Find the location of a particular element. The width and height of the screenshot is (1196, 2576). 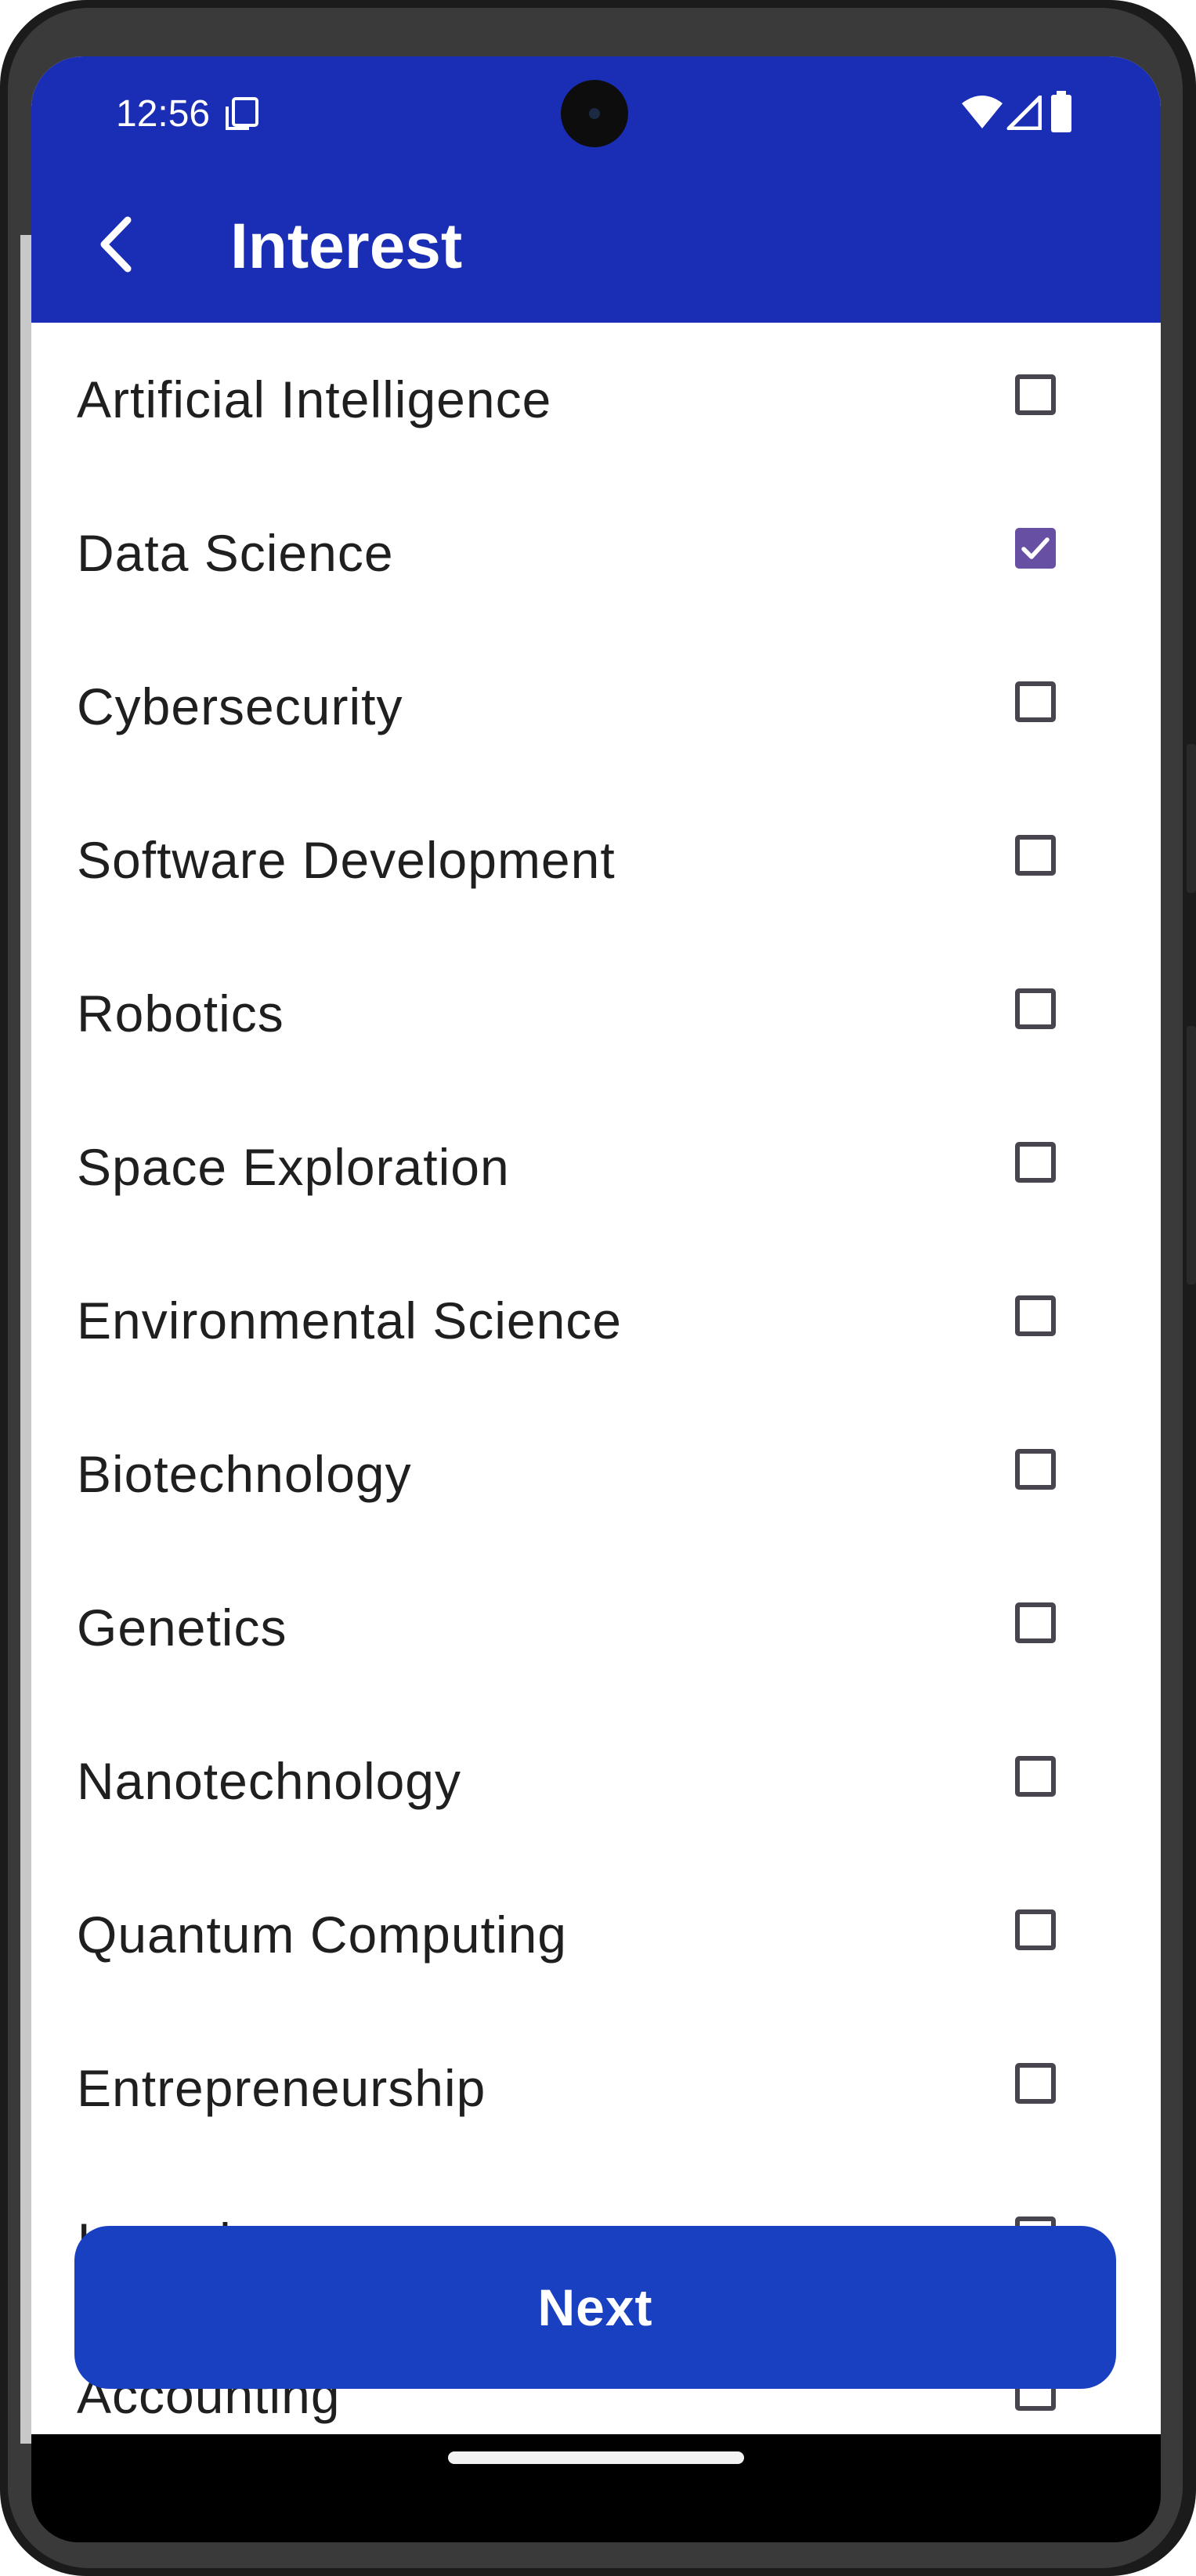

interest-label: Entrepreneurship is located at coordinates (281, 2088).